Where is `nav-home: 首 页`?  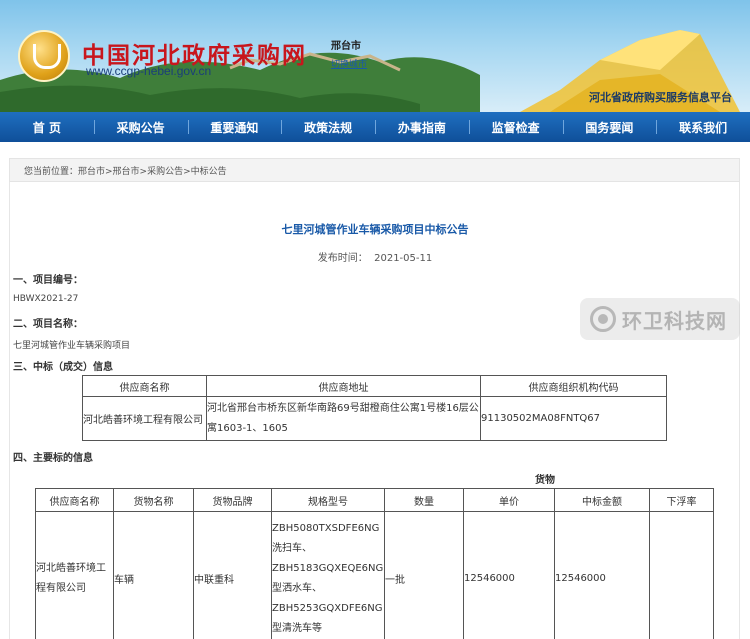
nav-home: 首 页 is located at coordinates (47, 127).